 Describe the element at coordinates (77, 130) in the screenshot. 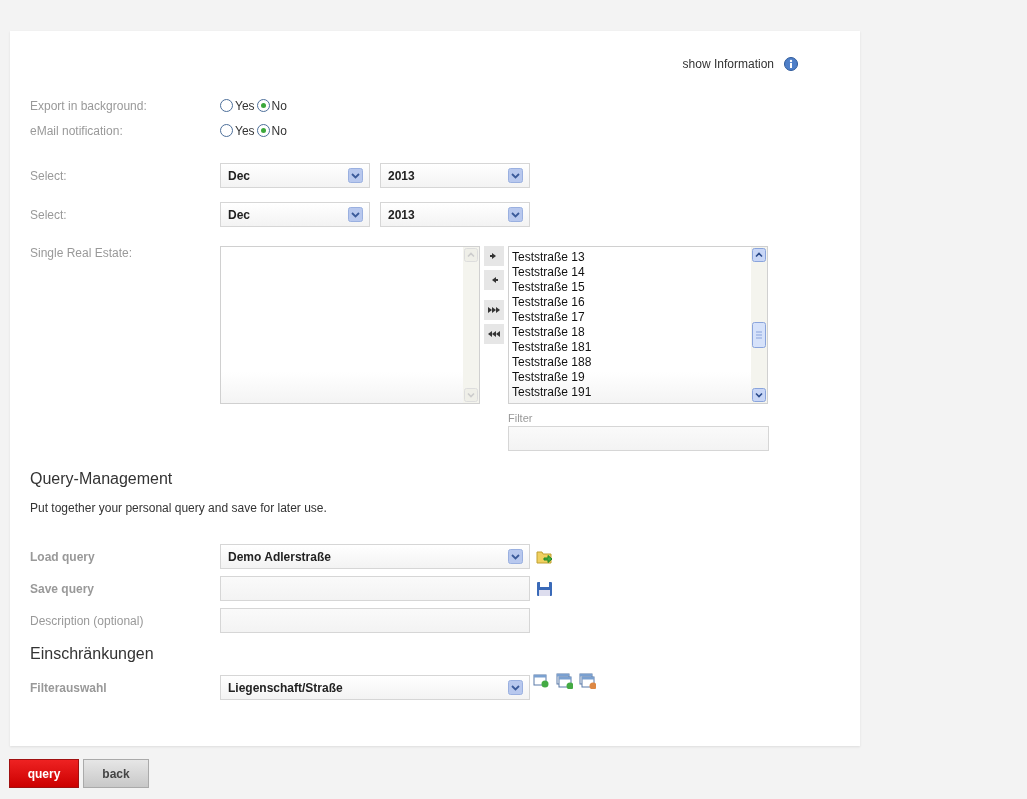

I see `option-label: eMail notification:` at that location.